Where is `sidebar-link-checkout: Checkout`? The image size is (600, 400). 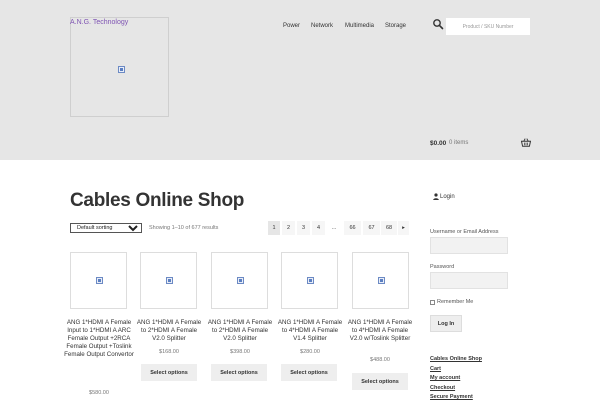 sidebar-link-checkout: Checkout is located at coordinates (442, 388).